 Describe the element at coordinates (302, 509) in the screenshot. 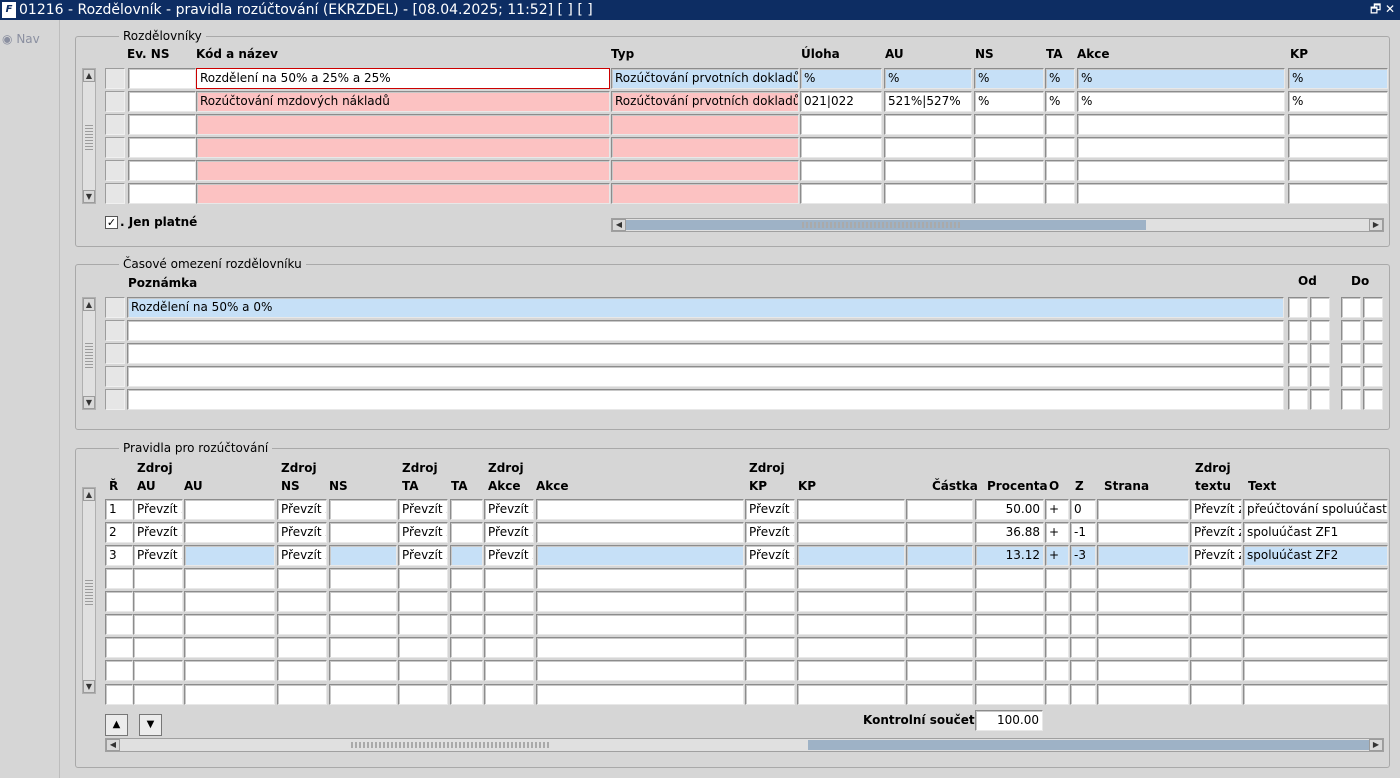

I see `pravidlo-zns-field: Převzít z` at that location.